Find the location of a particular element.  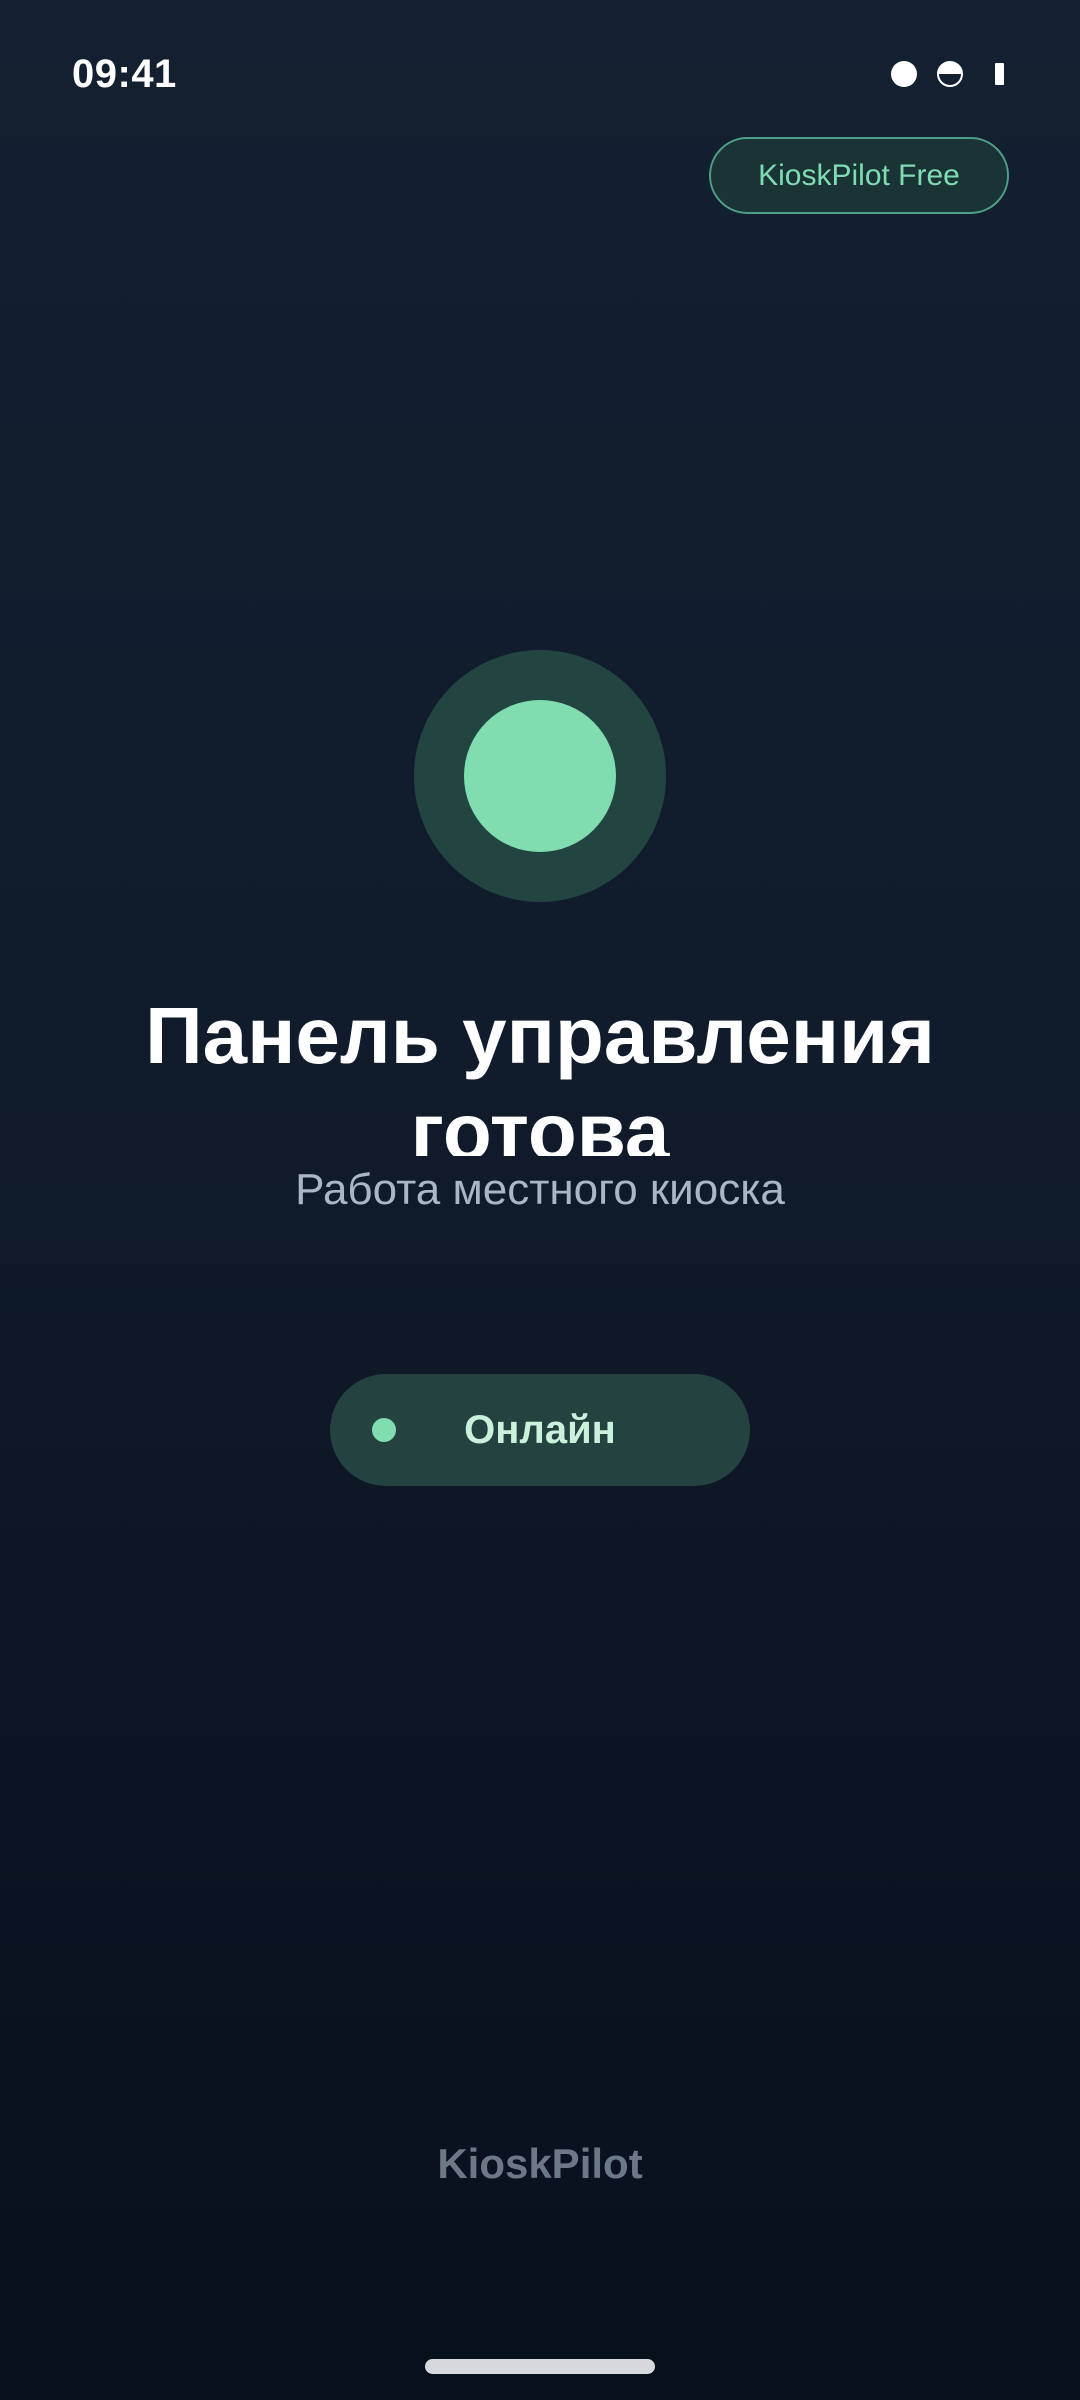

home-indicator is located at coordinates (540, 2366).